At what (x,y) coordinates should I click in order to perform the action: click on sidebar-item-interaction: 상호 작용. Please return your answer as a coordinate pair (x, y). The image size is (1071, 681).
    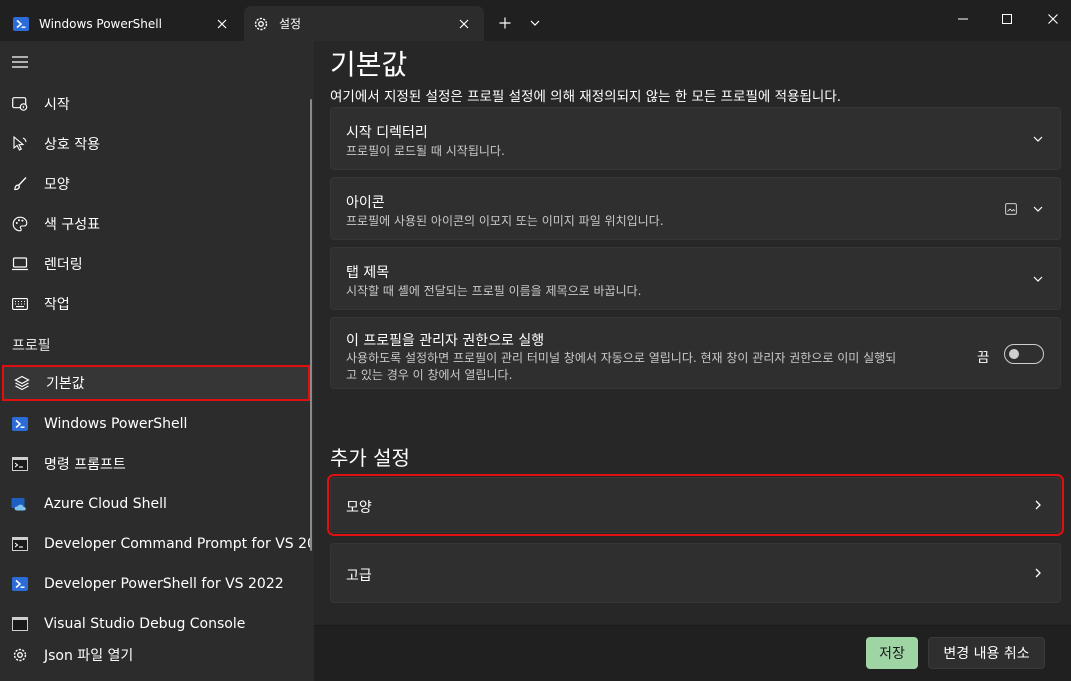
    Looking at the image, I should click on (155, 144).